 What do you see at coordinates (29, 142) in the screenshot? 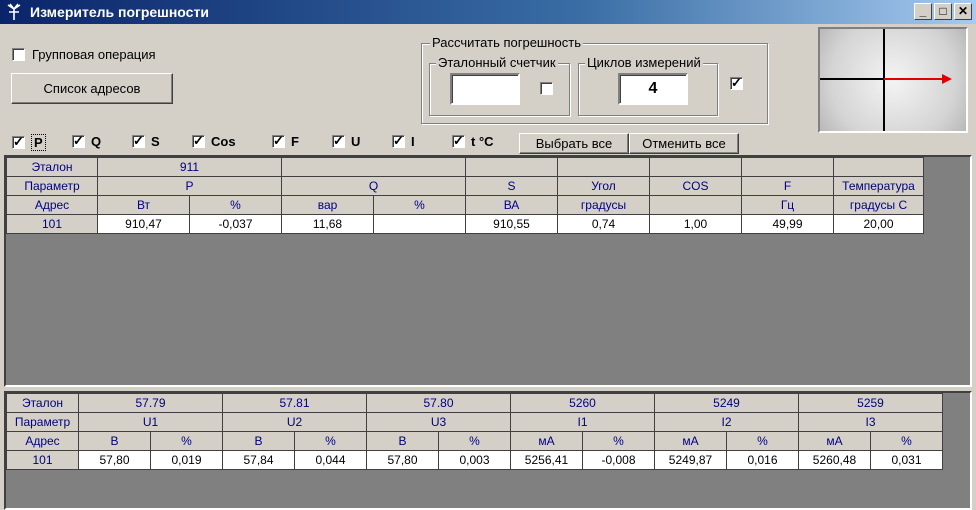
I see `param-p-option: P` at bounding box center [29, 142].